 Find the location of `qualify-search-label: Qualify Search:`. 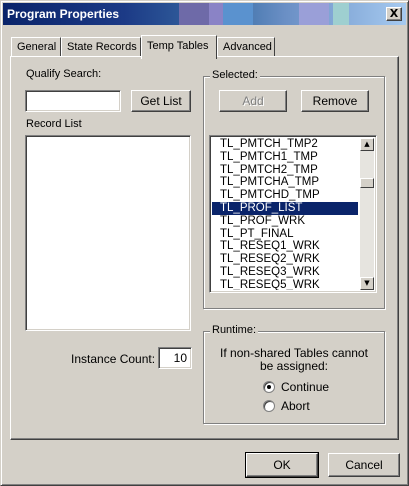

qualify-search-label: Qualify Search: is located at coordinates (64, 74).